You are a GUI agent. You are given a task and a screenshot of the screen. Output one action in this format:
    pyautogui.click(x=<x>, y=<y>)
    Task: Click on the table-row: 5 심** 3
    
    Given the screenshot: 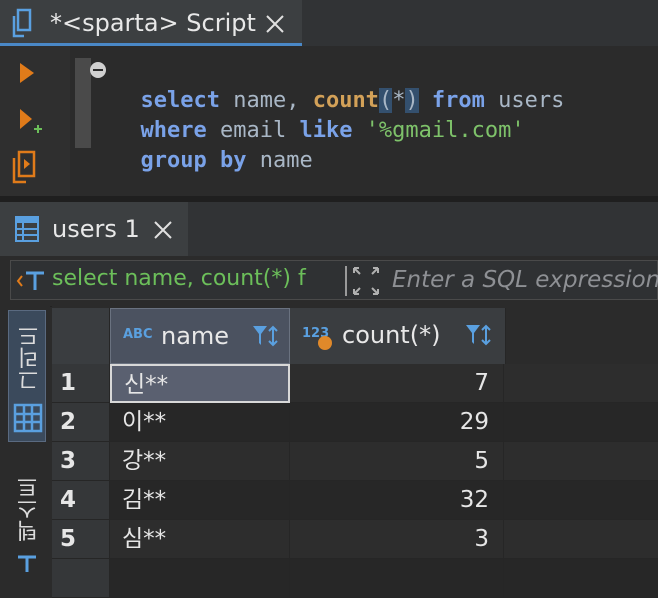 What is the action you would take?
    pyautogui.click(x=355, y=539)
    